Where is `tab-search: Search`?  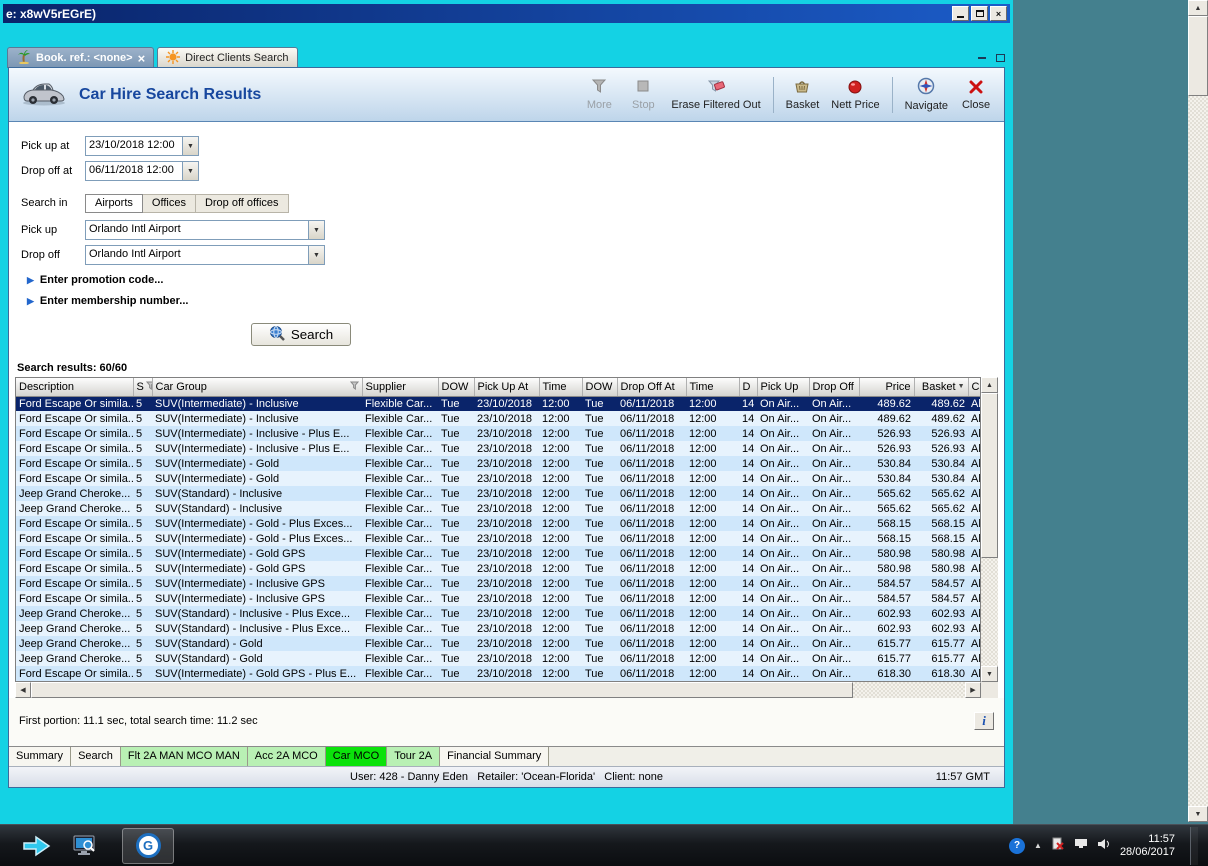 tab-search: Search is located at coordinates (96, 756).